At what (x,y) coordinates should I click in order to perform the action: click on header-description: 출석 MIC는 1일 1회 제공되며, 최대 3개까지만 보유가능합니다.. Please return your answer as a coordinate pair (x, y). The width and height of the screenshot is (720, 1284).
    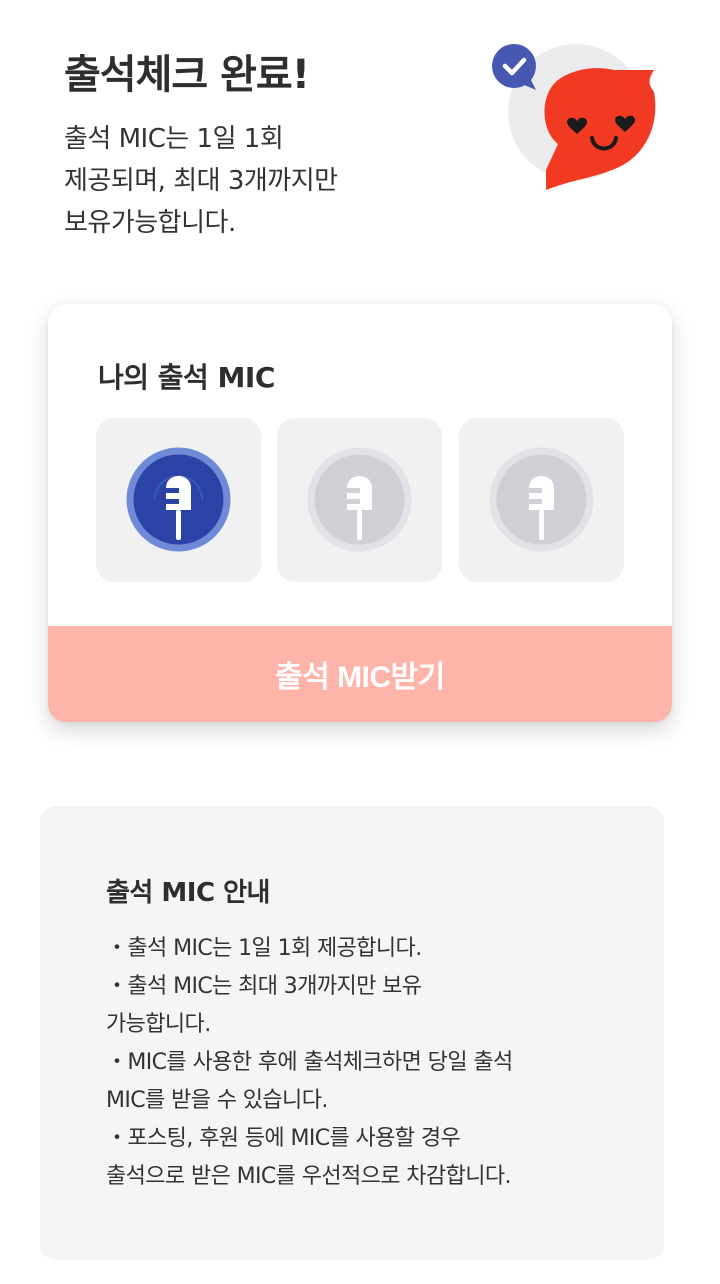
    Looking at the image, I should click on (201, 181).